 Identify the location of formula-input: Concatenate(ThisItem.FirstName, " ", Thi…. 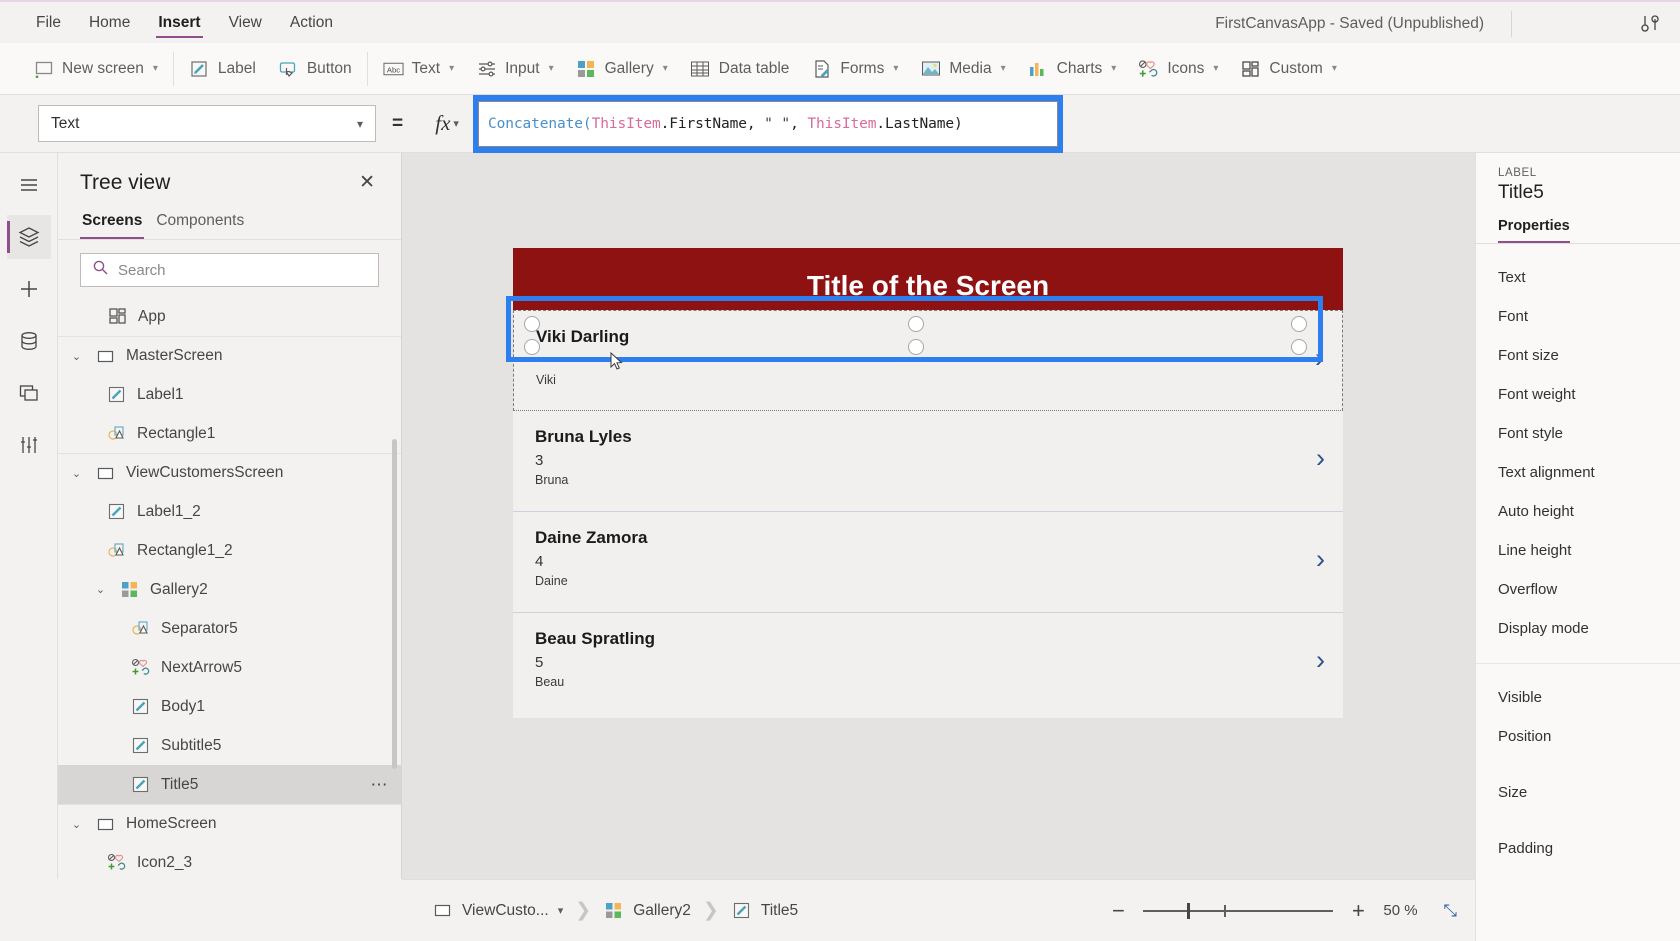
(768, 124).